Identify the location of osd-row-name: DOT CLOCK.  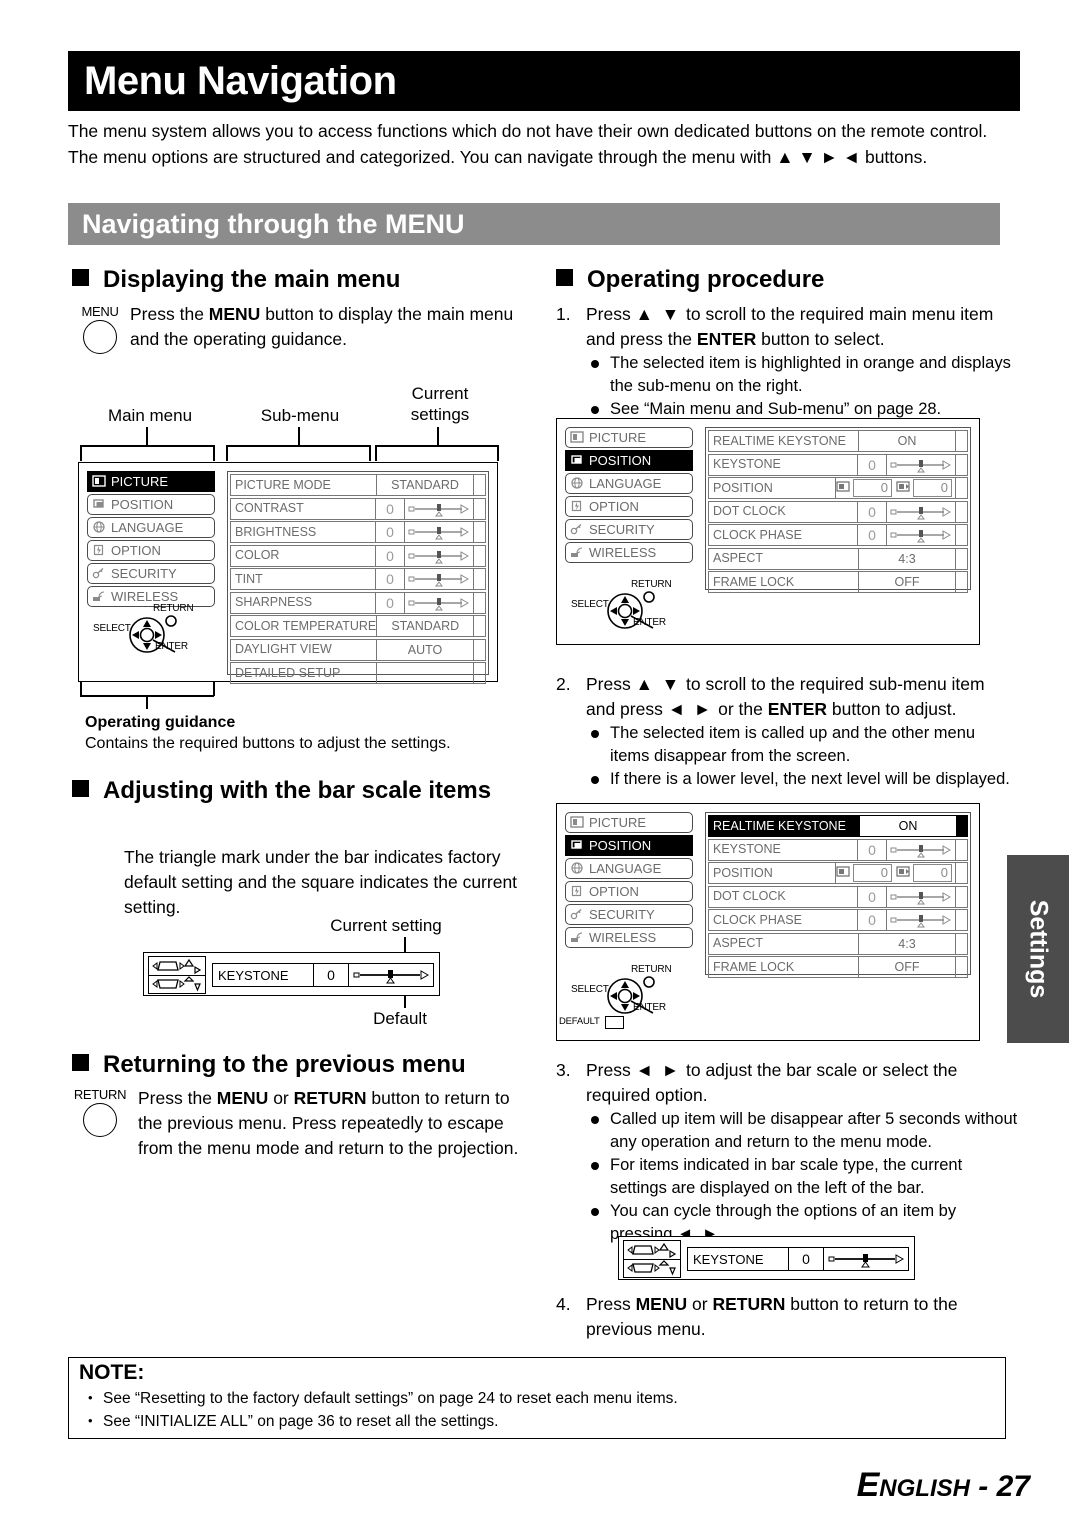
(783, 896).